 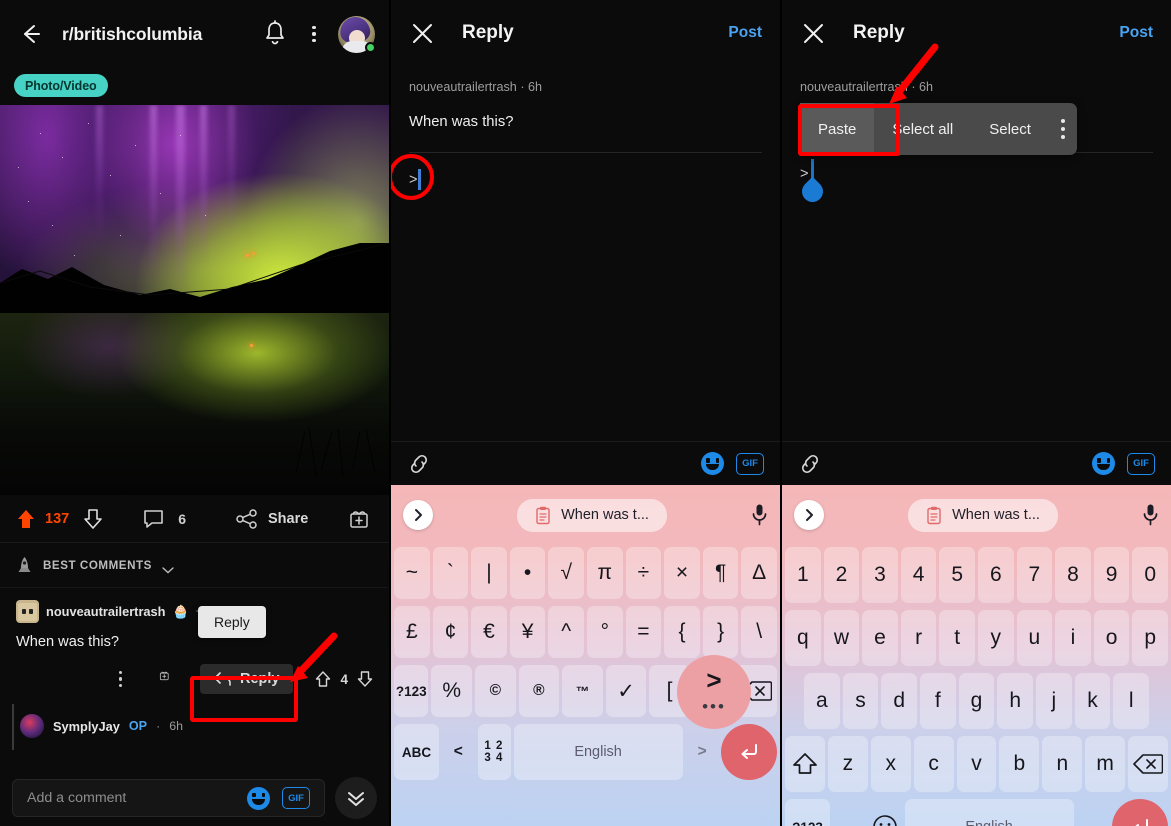 I want to click on reply-text-editor: >, so click(x=976, y=268).